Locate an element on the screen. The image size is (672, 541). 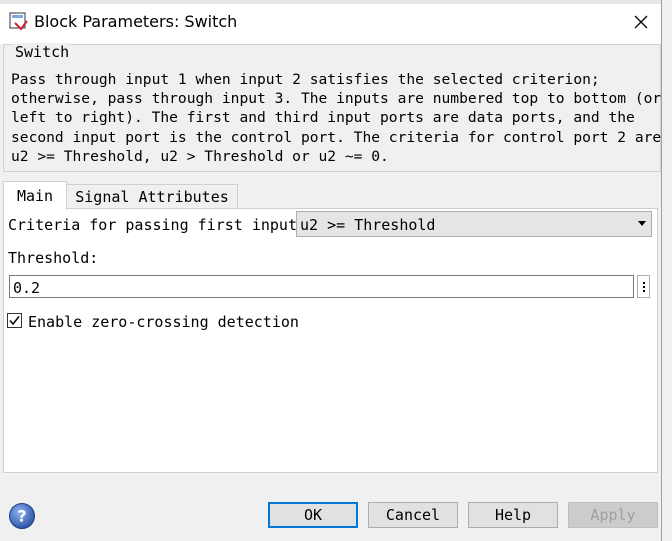
close-icon is located at coordinates (641, 22).